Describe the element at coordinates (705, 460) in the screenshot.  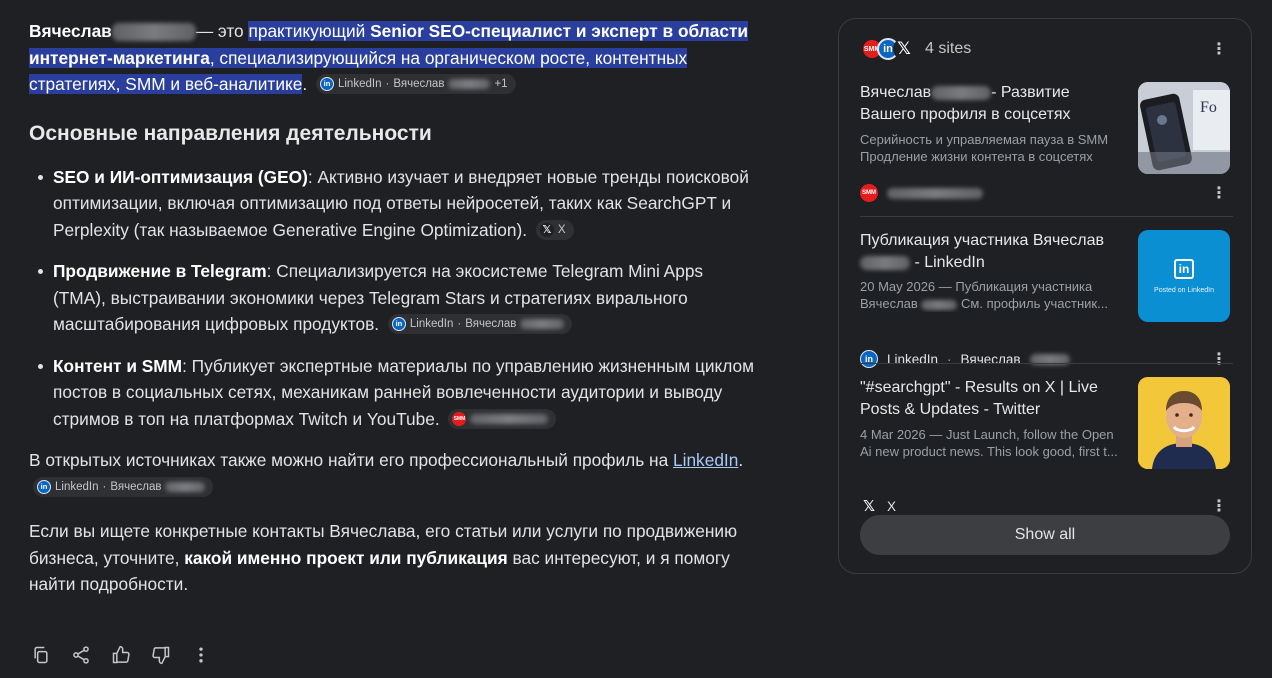
I see `linkedin-link: LinkedIn` at that location.